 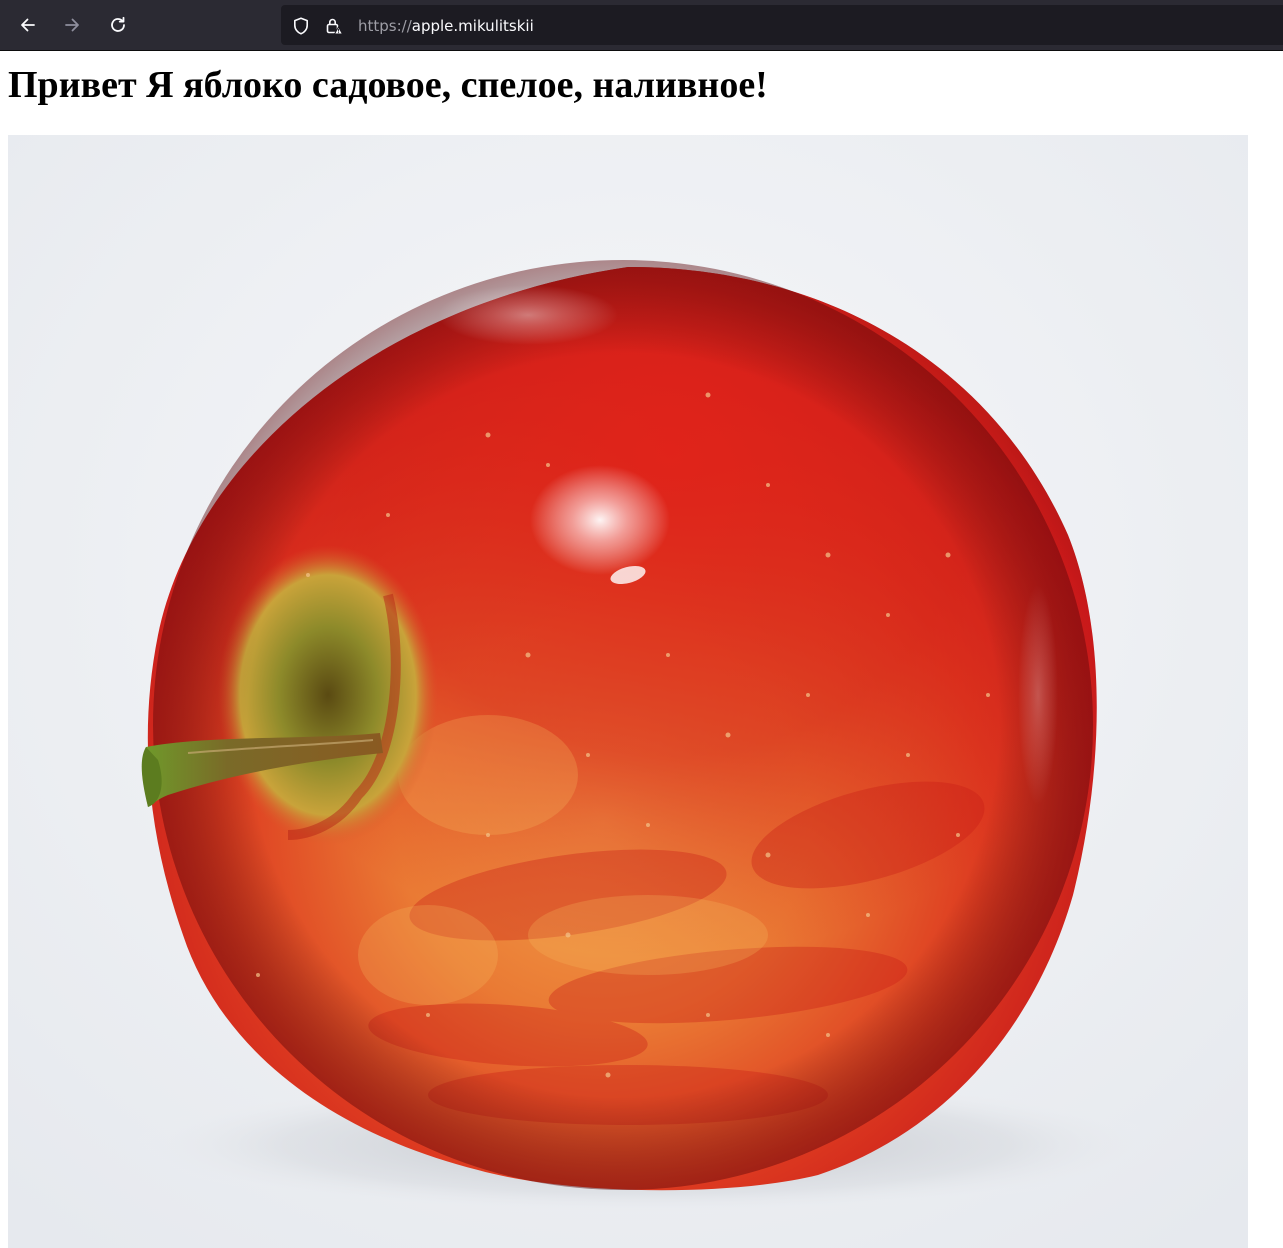 What do you see at coordinates (334, 26) in the screenshot?
I see `insecure-lock-icon` at bounding box center [334, 26].